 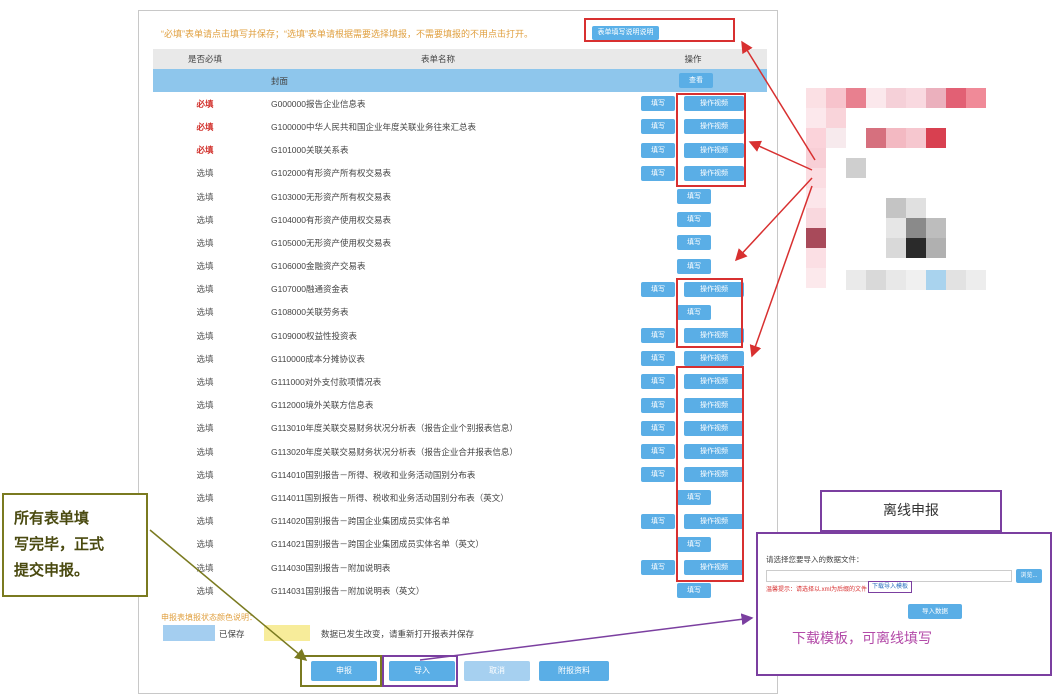 What do you see at coordinates (815, 559) in the screenshot?
I see `offline-prompt: 请选择您要导入的数据文件：` at bounding box center [815, 559].